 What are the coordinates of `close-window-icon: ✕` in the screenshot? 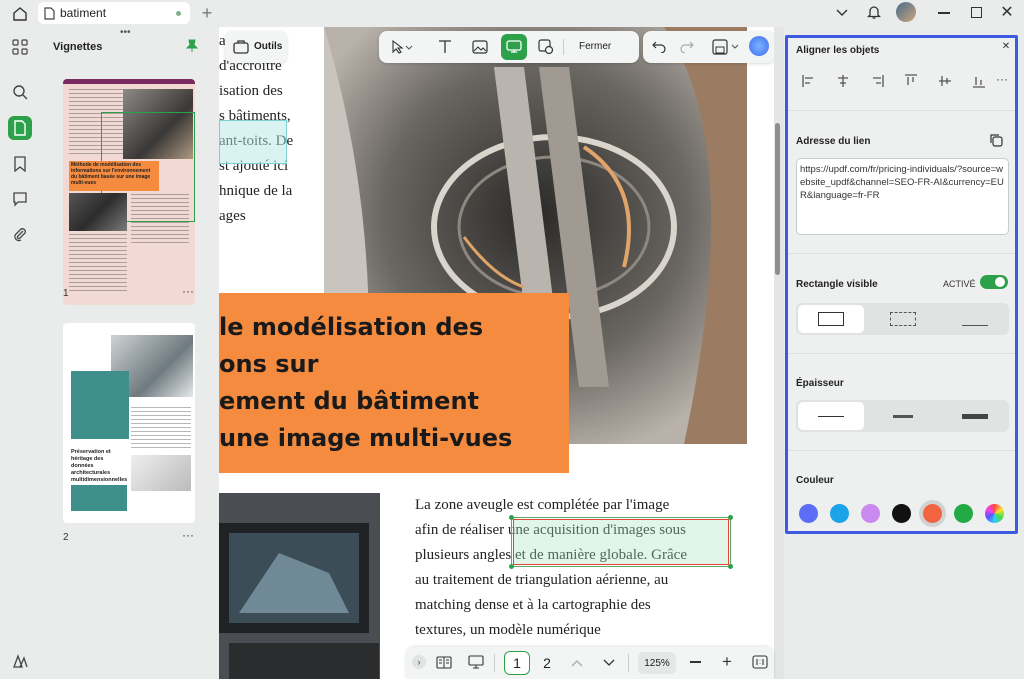 It's located at (1007, 12).